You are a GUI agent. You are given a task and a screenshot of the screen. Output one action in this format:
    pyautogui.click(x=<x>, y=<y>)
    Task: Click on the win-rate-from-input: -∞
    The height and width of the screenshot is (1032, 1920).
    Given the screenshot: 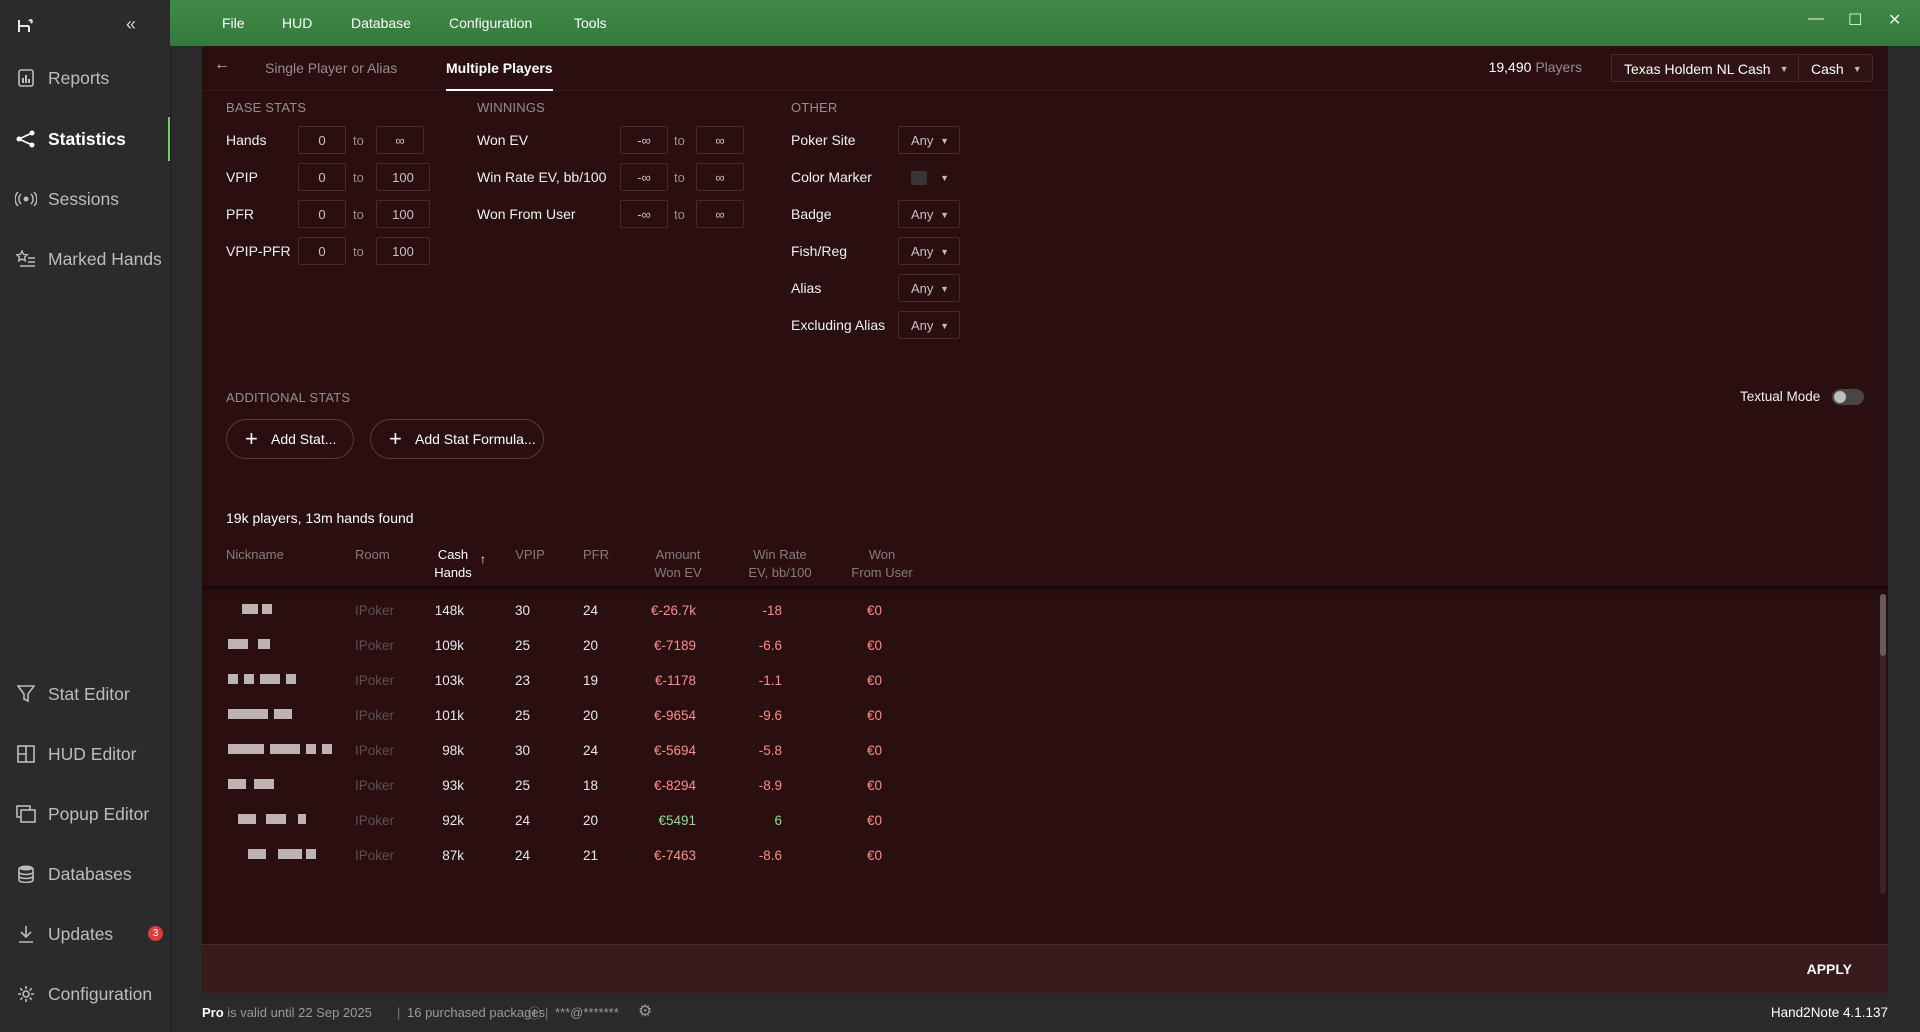 What is the action you would take?
    pyautogui.click(x=644, y=177)
    